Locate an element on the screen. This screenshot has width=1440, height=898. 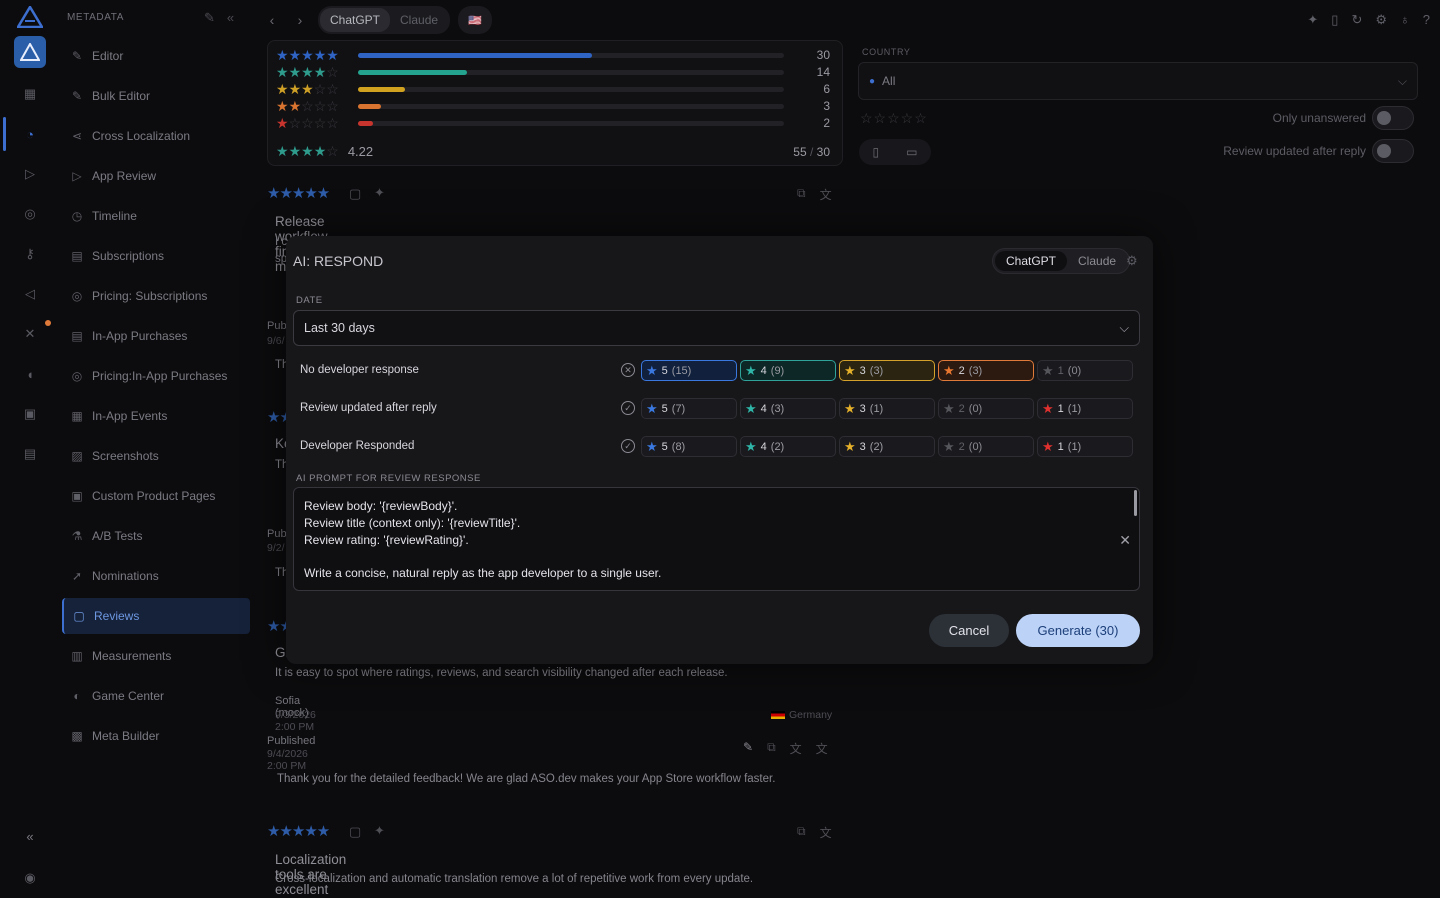
megaphone-icon: ◁ is located at coordinates (30, 294).